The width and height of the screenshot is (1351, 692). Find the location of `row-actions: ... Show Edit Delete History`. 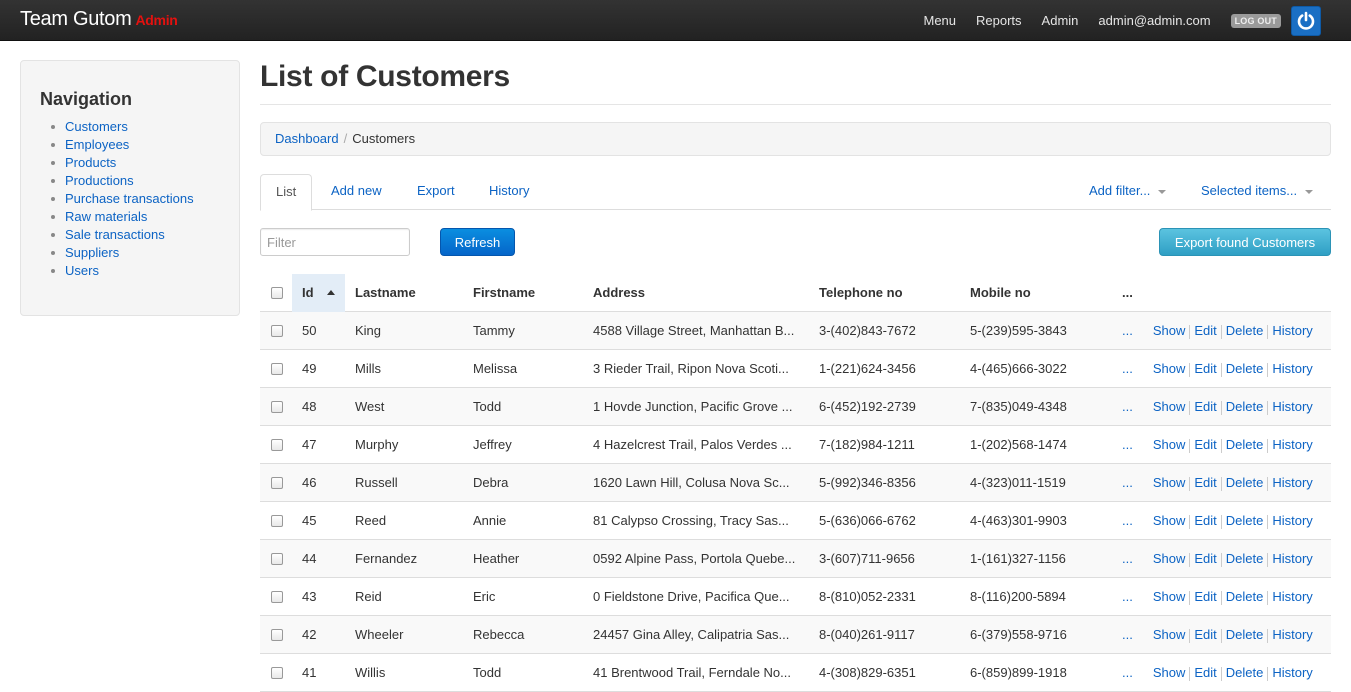

row-actions: ... Show Edit Delete History is located at coordinates (1217, 407).